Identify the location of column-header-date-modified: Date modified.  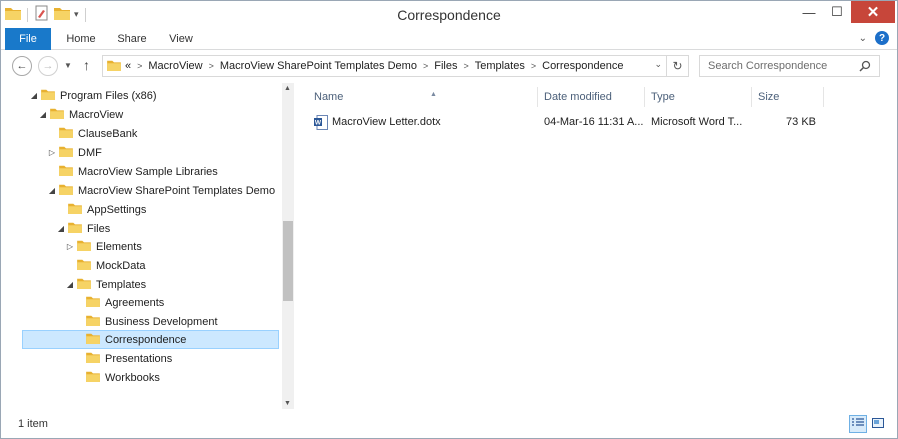
(591, 97).